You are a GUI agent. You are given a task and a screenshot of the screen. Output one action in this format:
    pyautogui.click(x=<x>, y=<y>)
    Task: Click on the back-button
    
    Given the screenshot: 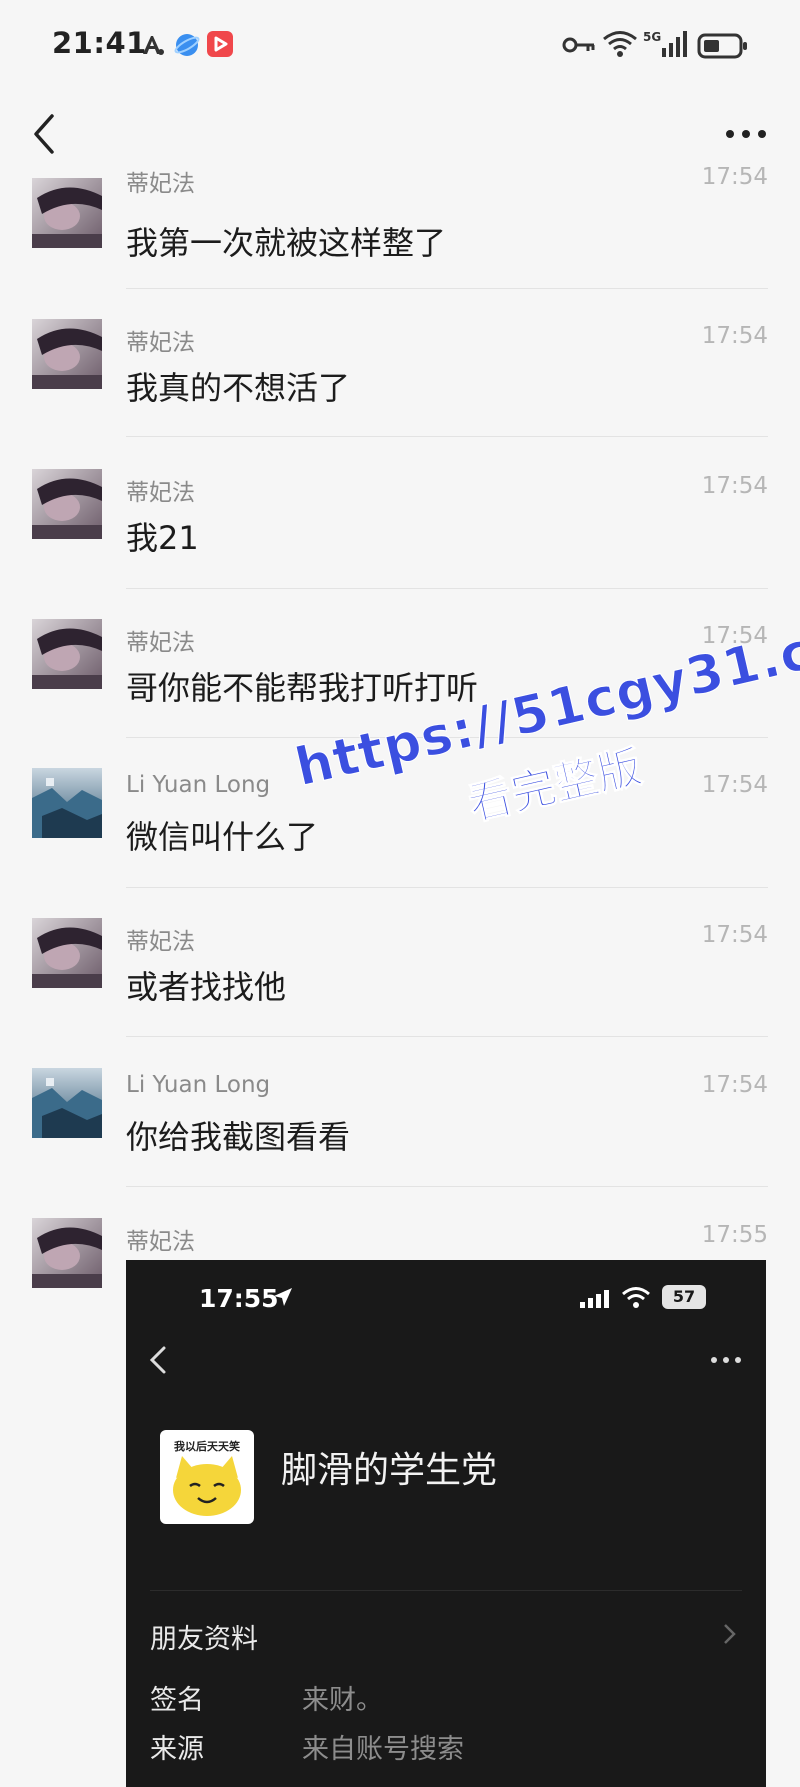 What is the action you would take?
    pyautogui.click(x=47, y=134)
    